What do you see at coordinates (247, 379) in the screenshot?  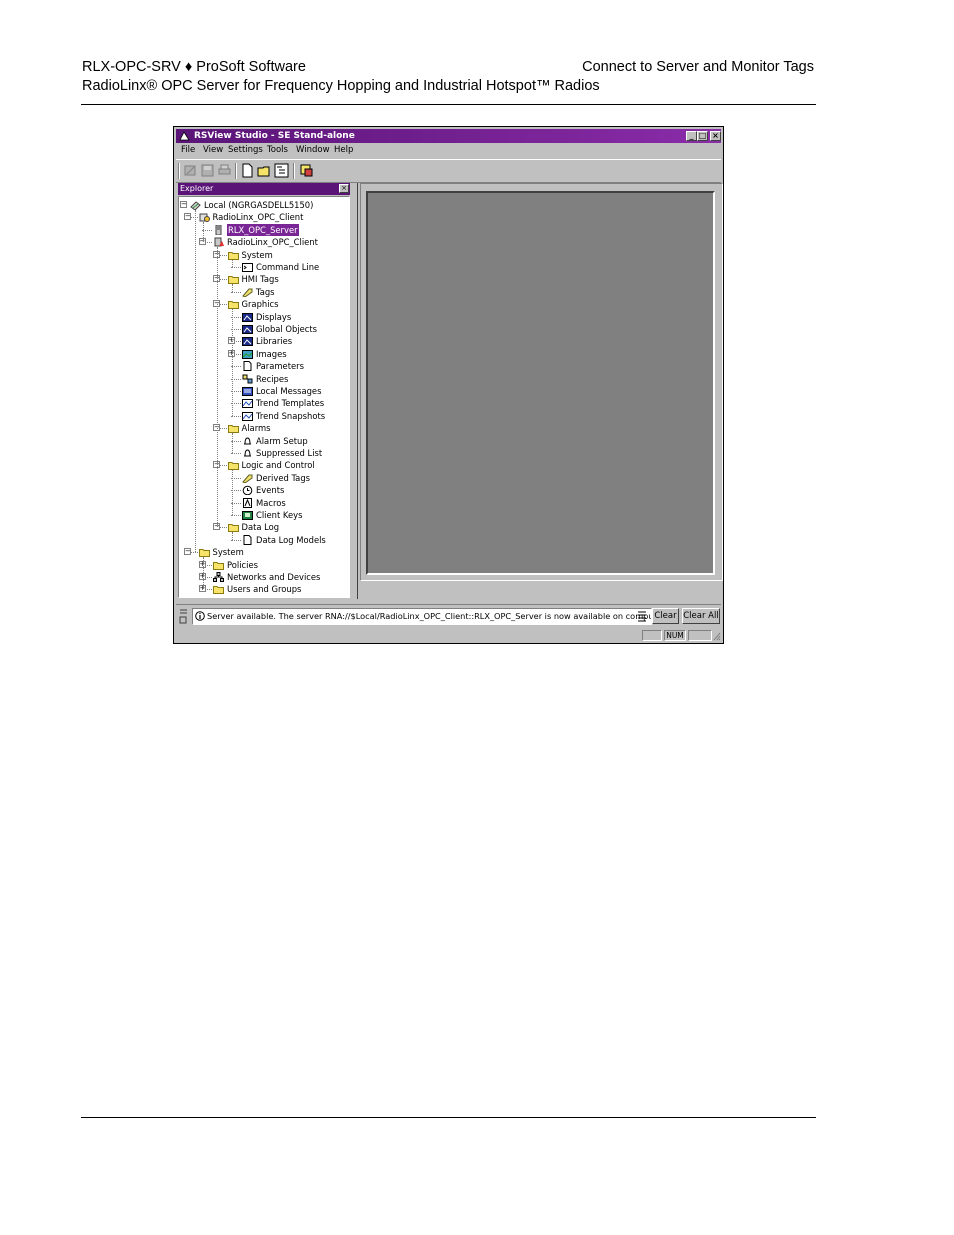 I see `recipe-icon` at bounding box center [247, 379].